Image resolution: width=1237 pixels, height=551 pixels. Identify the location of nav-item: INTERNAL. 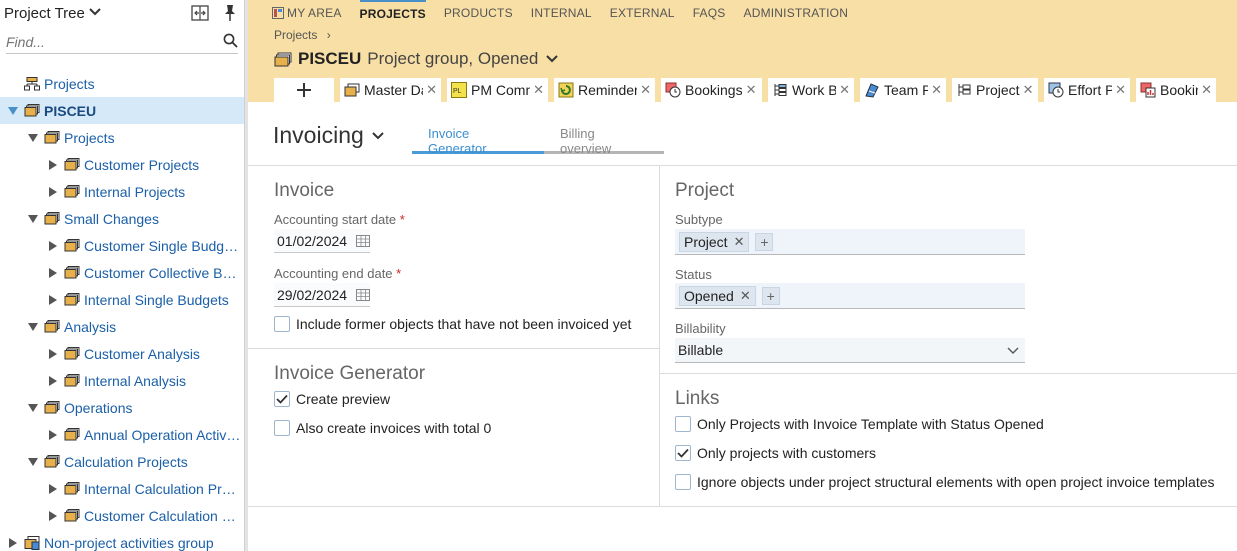
(561, 13).